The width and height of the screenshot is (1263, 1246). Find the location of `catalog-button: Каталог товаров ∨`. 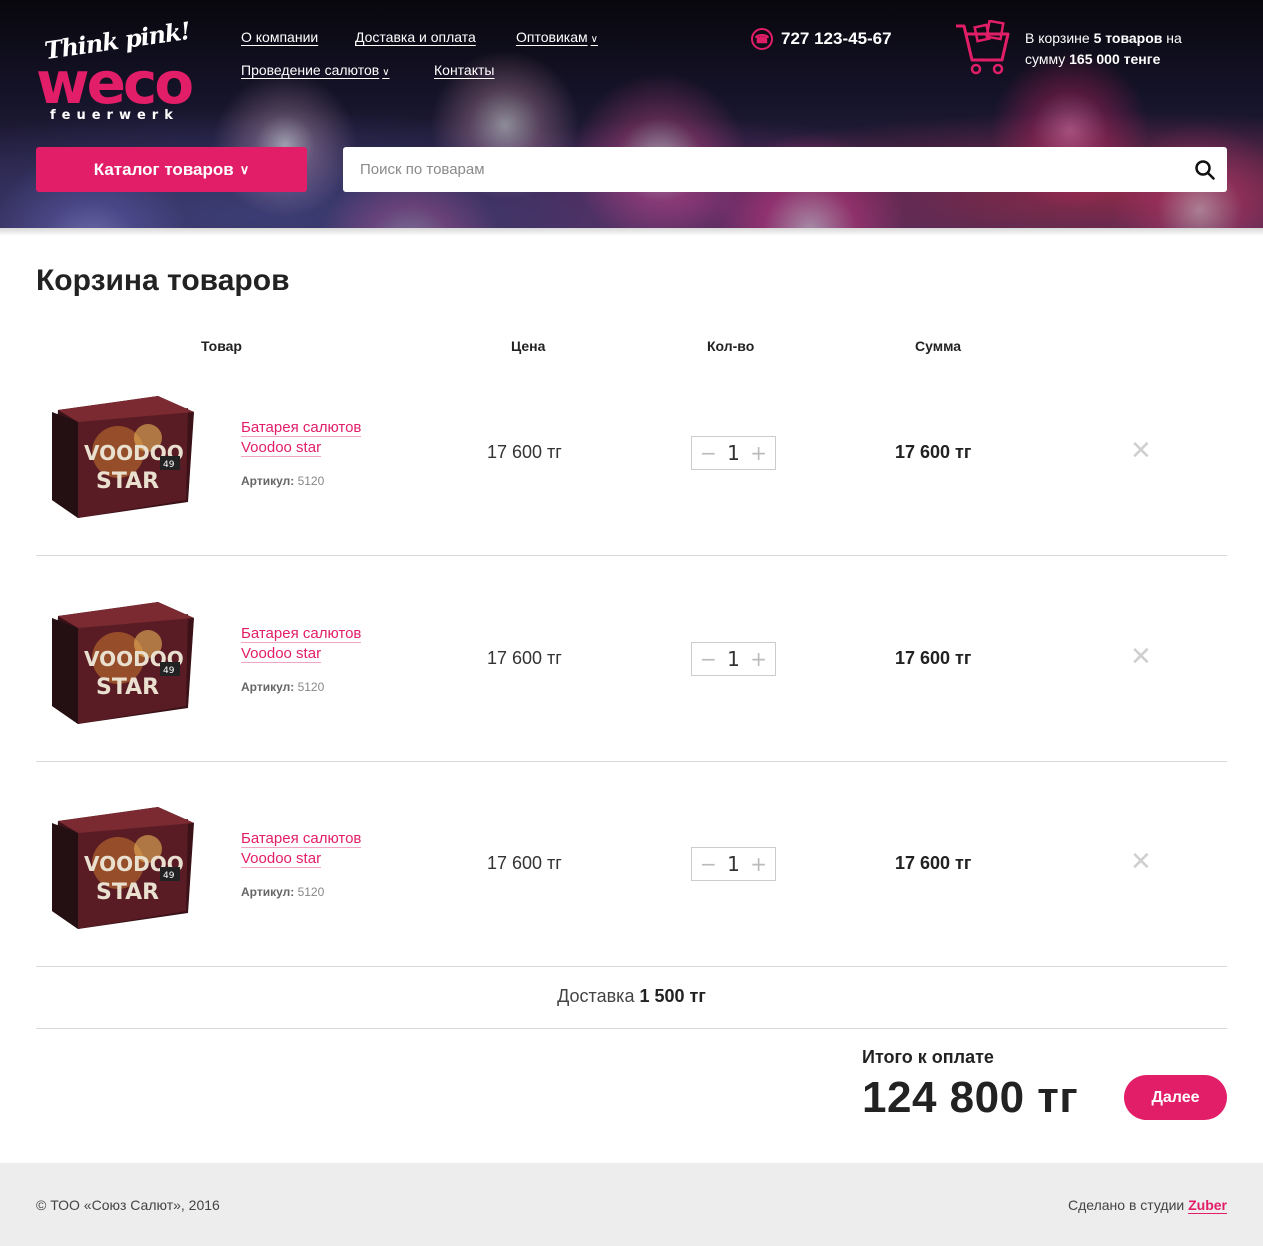

catalog-button: Каталог товаров ∨ is located at coordinates (171, 169).